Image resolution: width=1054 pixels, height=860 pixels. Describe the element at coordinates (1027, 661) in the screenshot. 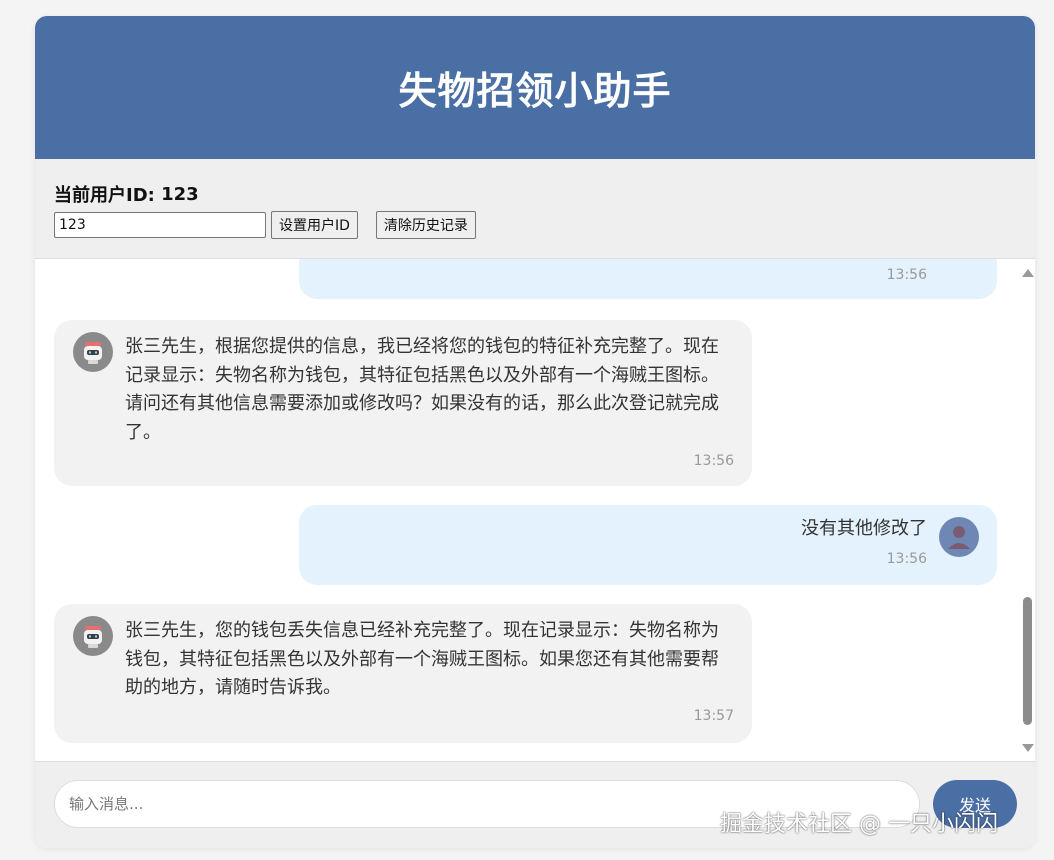

I see `scroll-thumb` at that location.